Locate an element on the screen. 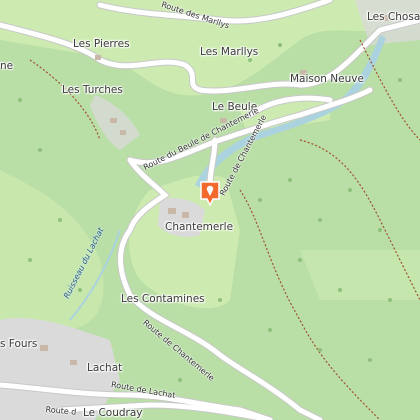 This screenshot has height=420, width=420. place-label-edge-ne: ne is located at coordinates (7, 66).